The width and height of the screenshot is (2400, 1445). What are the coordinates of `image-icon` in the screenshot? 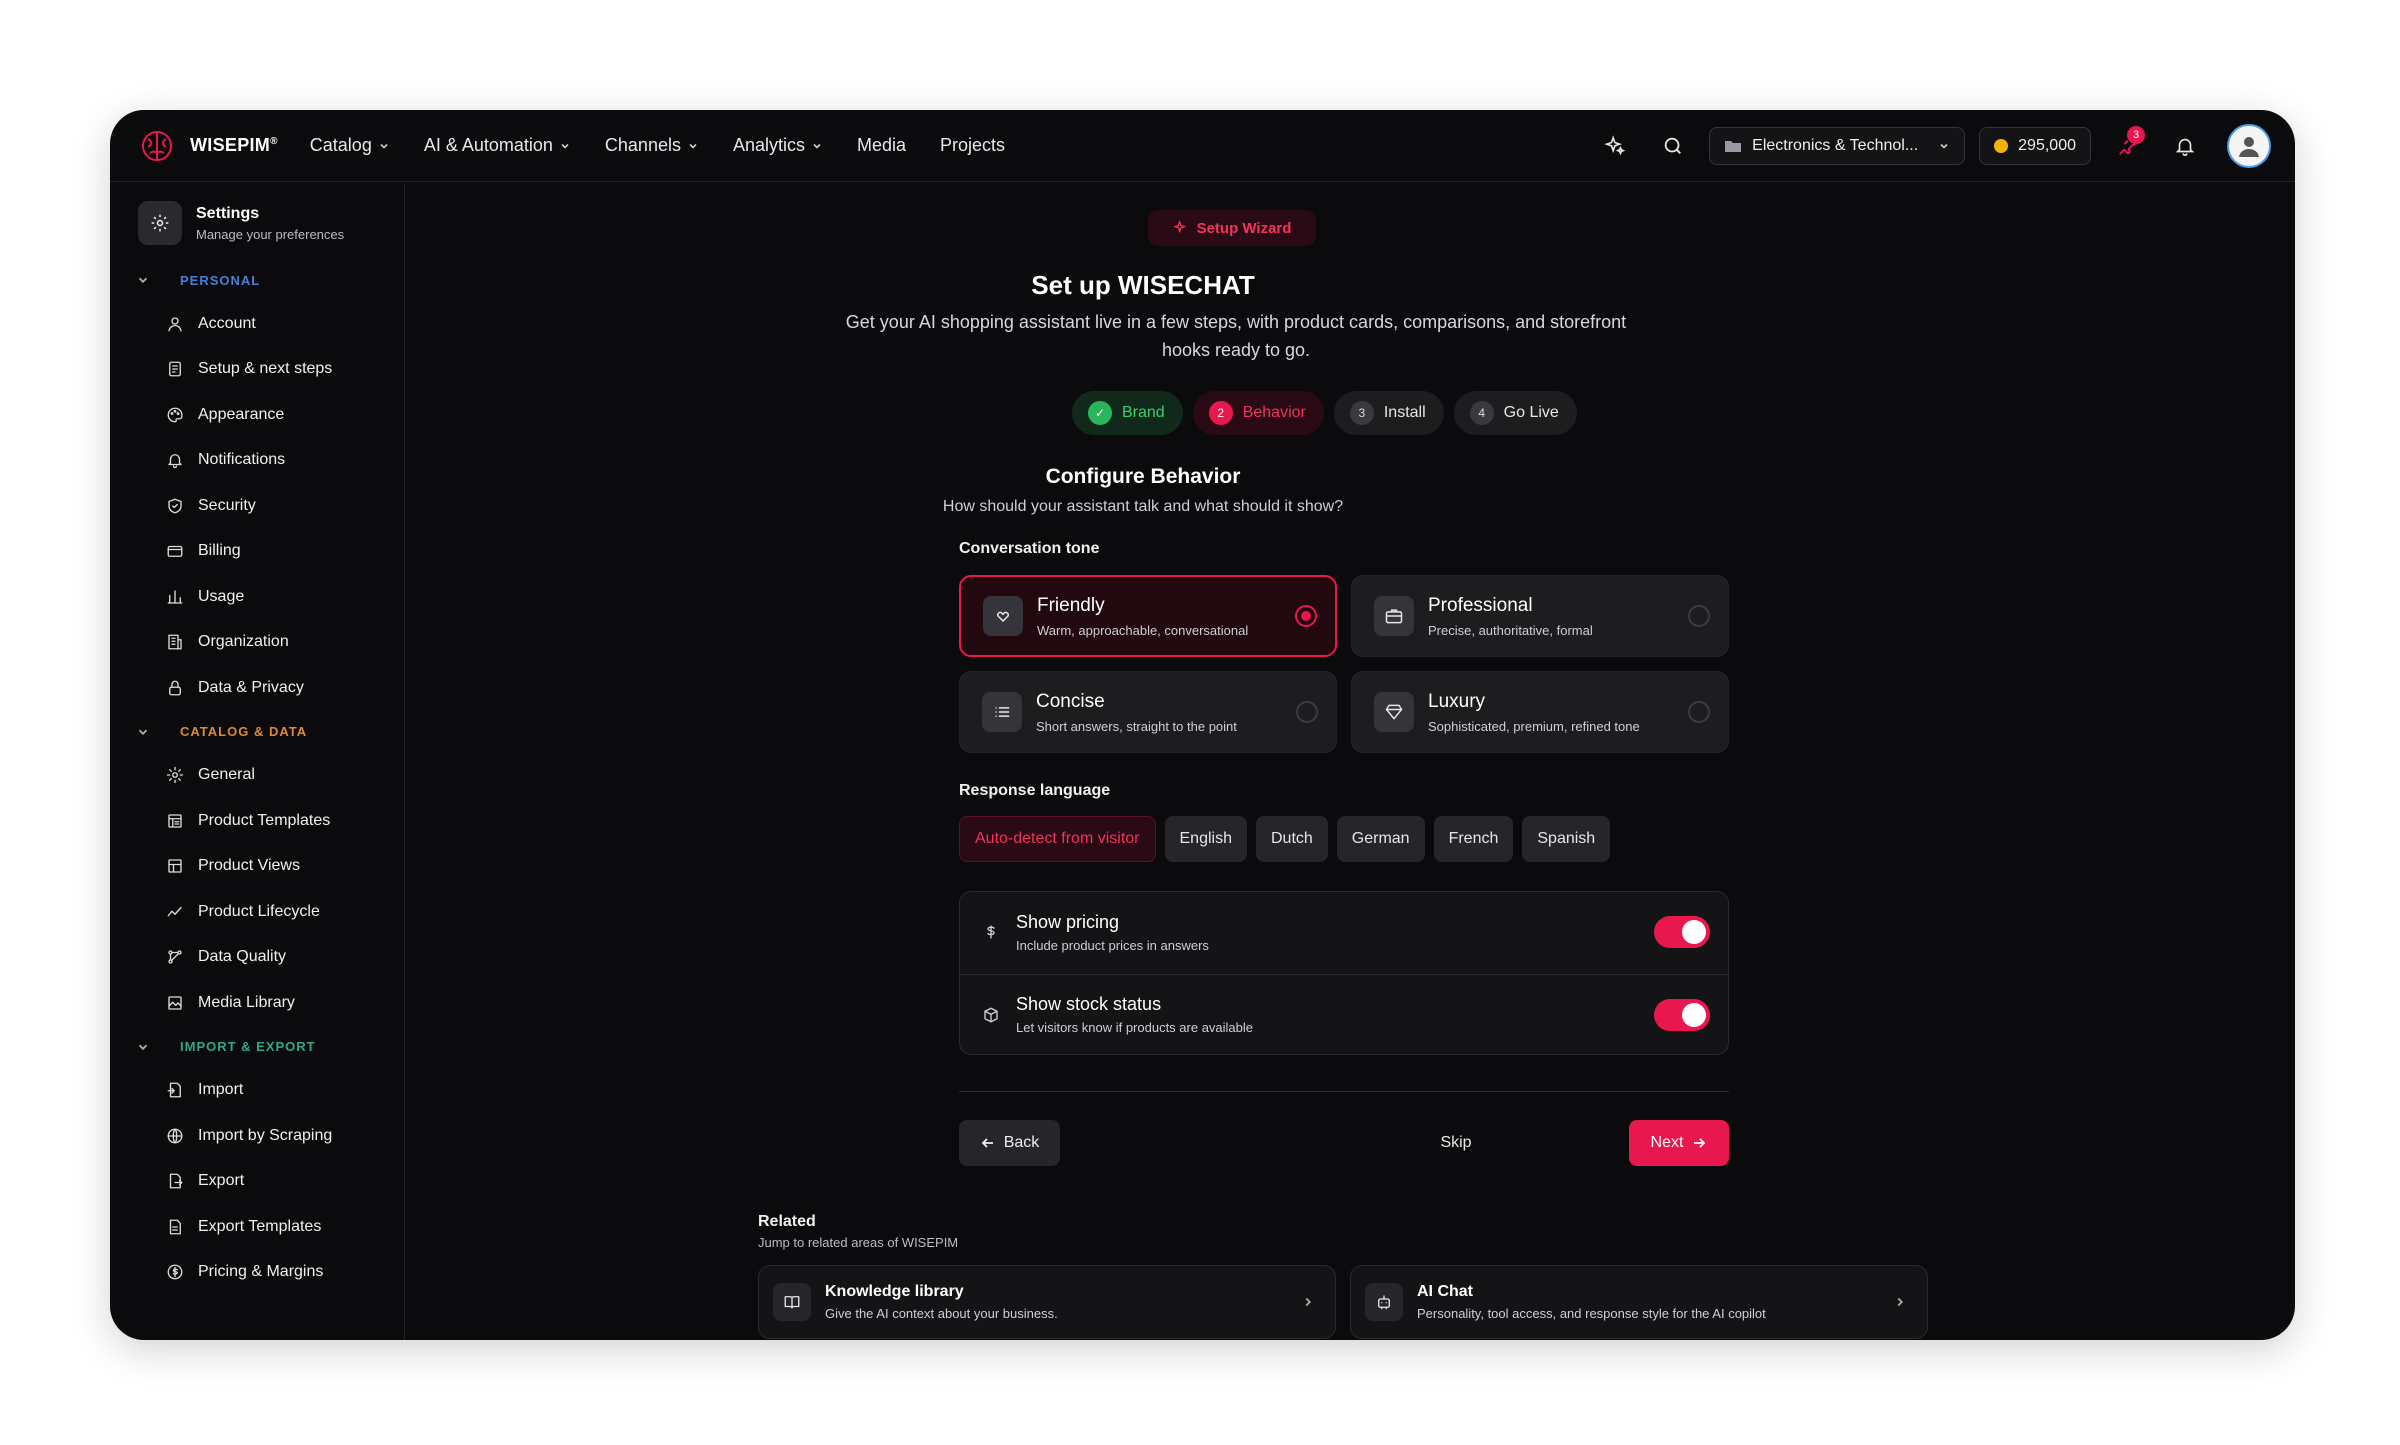 It's located at (175, 1003).